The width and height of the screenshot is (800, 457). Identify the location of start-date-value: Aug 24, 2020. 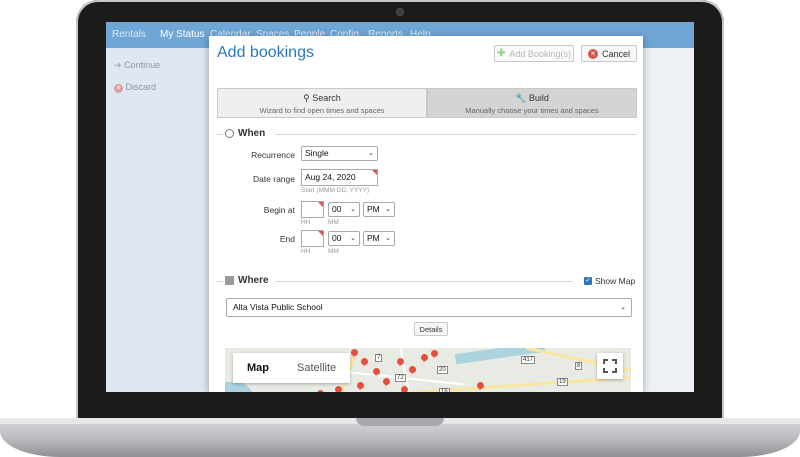
(330, 177).